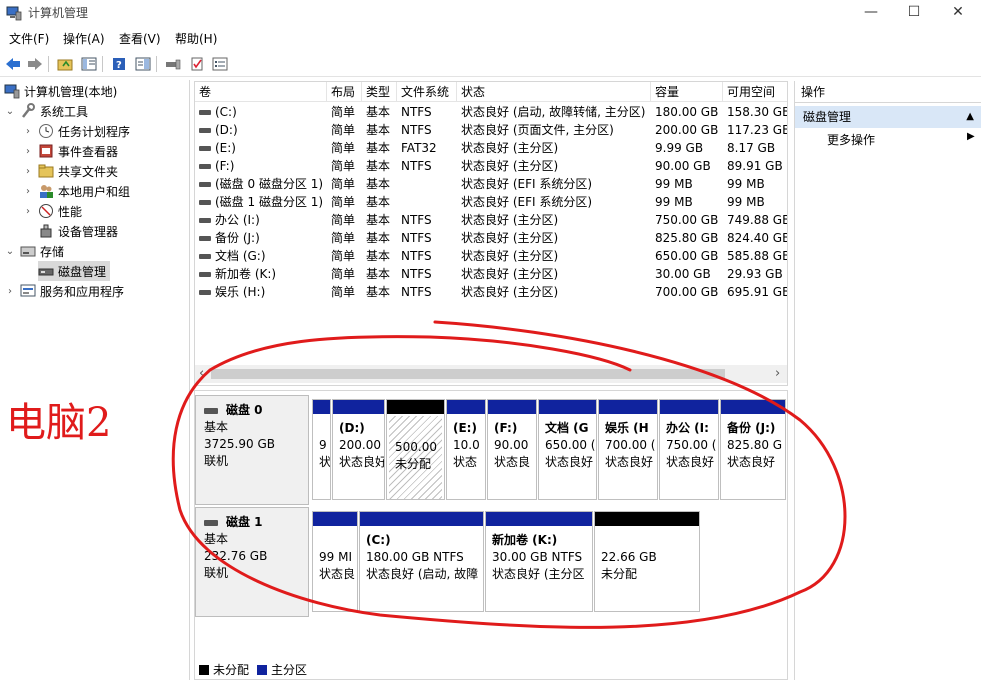  What do you see at coordinates (619, 574) in the screenshot?
I see `partition-status: 未分配` at bounding box center [619, 574].